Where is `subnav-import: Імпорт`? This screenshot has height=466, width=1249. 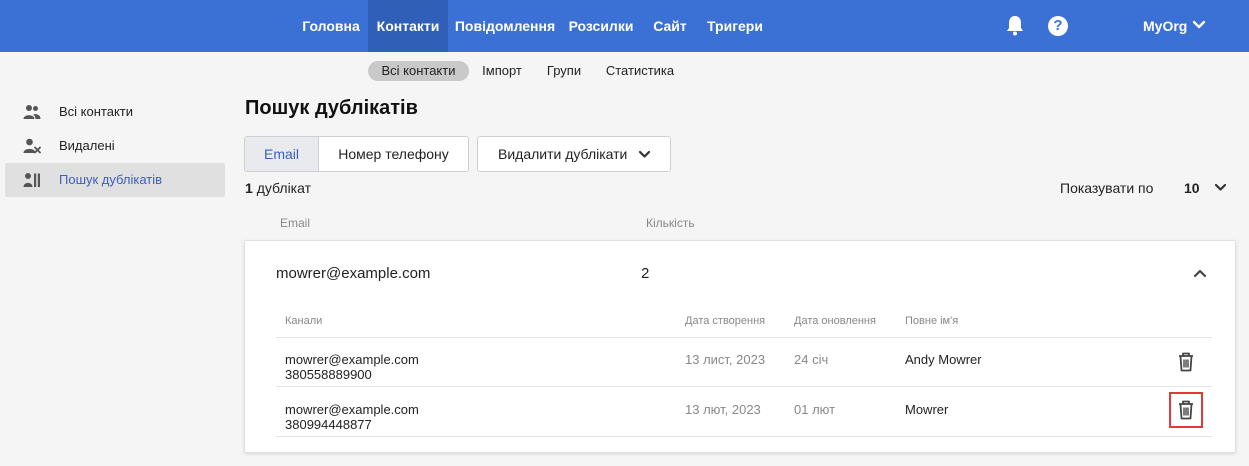 subnav-import: Імпорт is located at coordinates (502, 71).